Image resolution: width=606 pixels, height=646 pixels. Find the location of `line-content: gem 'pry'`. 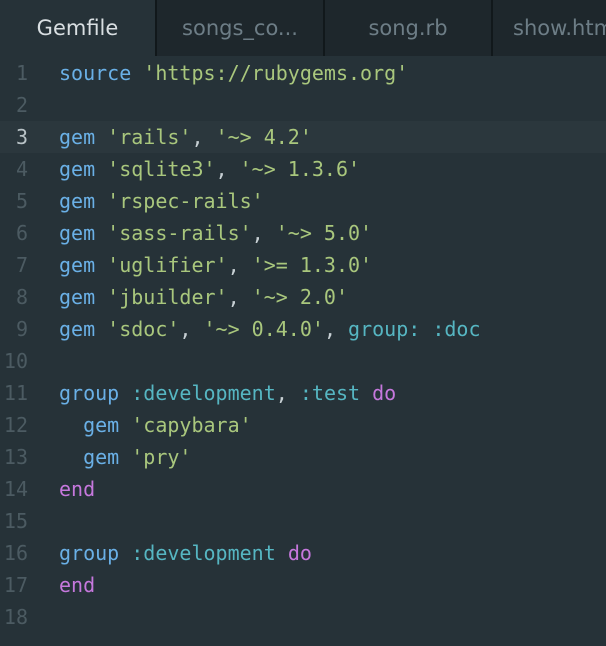

line-content: gem 'pry' is located at coordinates (125, 457).